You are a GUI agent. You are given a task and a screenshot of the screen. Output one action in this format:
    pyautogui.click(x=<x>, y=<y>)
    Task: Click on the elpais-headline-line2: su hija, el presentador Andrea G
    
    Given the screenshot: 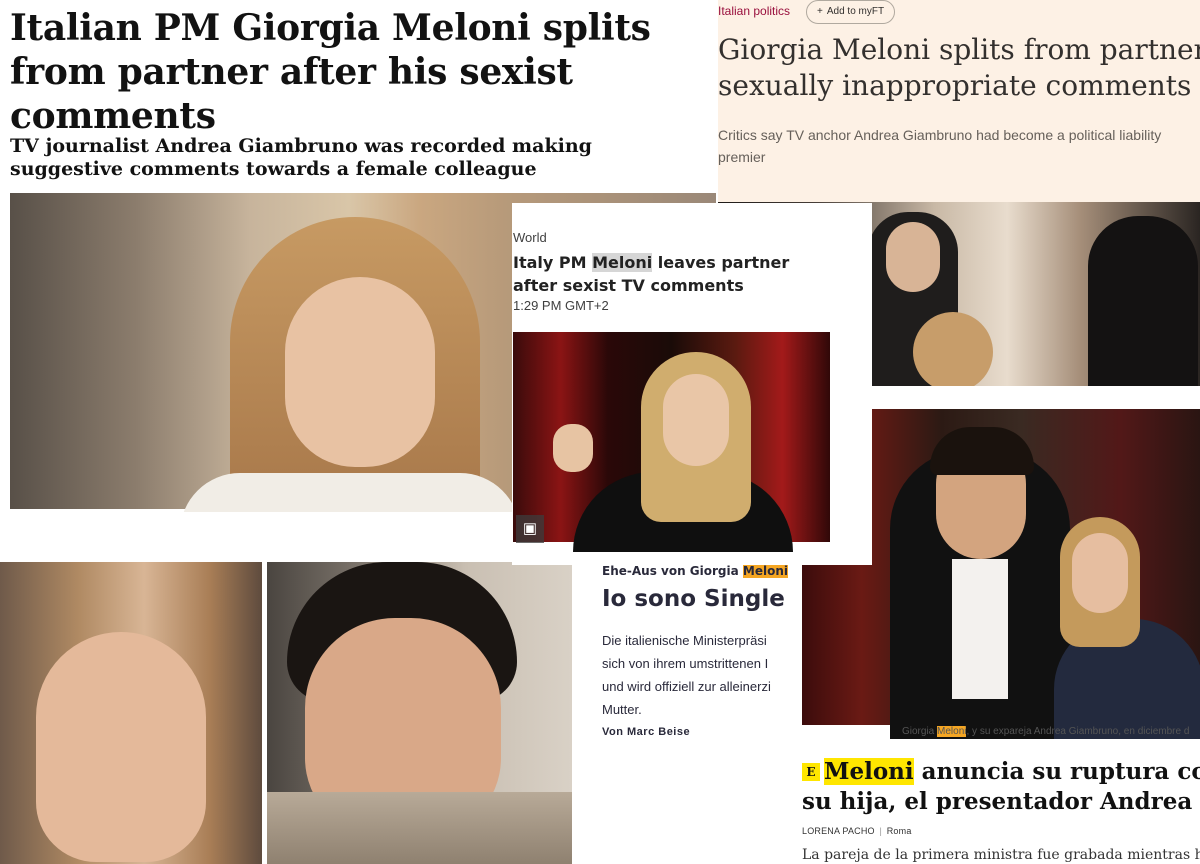 What is the action you would take?
    pyautogui.click(x=1001, y=801)
    